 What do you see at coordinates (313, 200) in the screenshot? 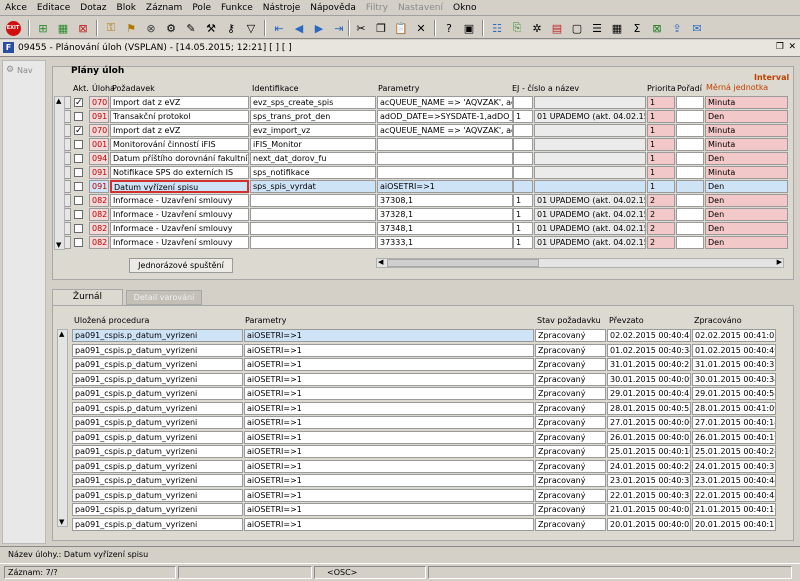
I see `identifikace-cell` at bounding box center [313, 200].